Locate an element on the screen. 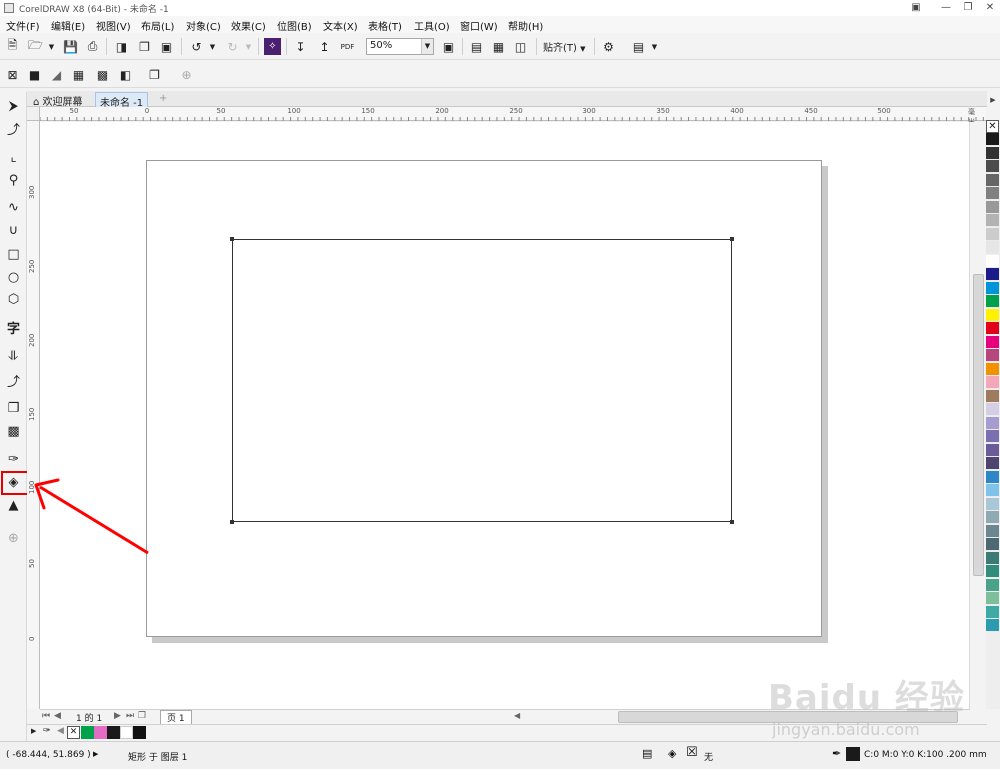 This screenshot has width=1000, height=769. smart-fill-icon: ▲ is located at coordinates (13, 505).